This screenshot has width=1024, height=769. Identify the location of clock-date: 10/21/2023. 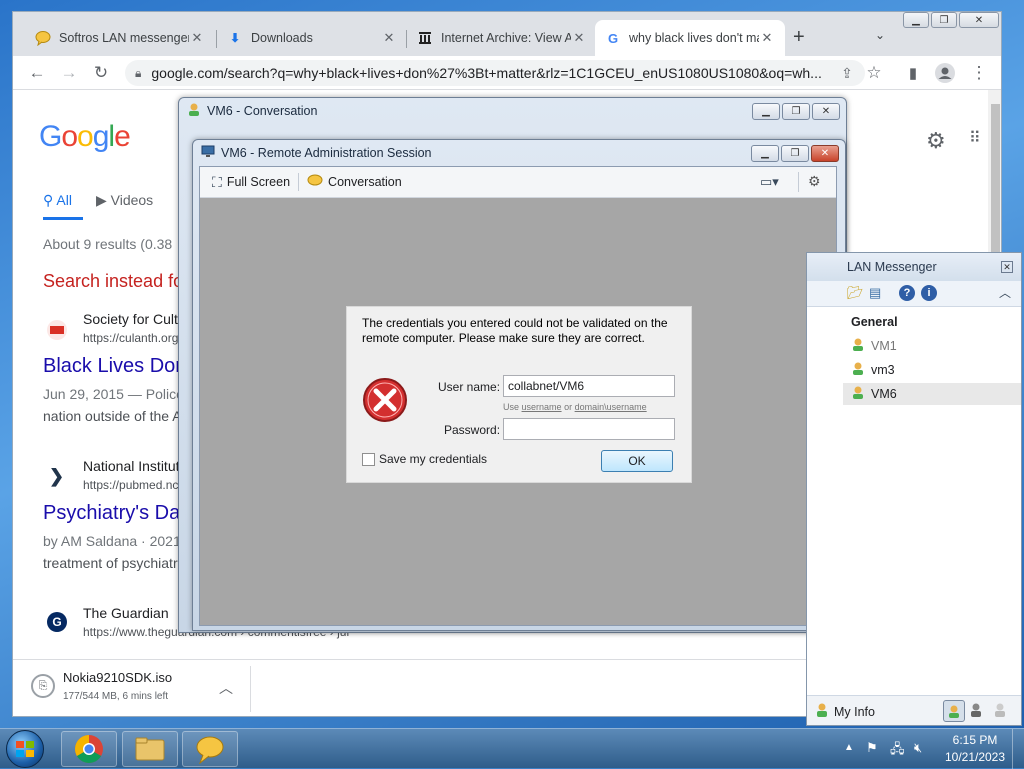
(975, 757).